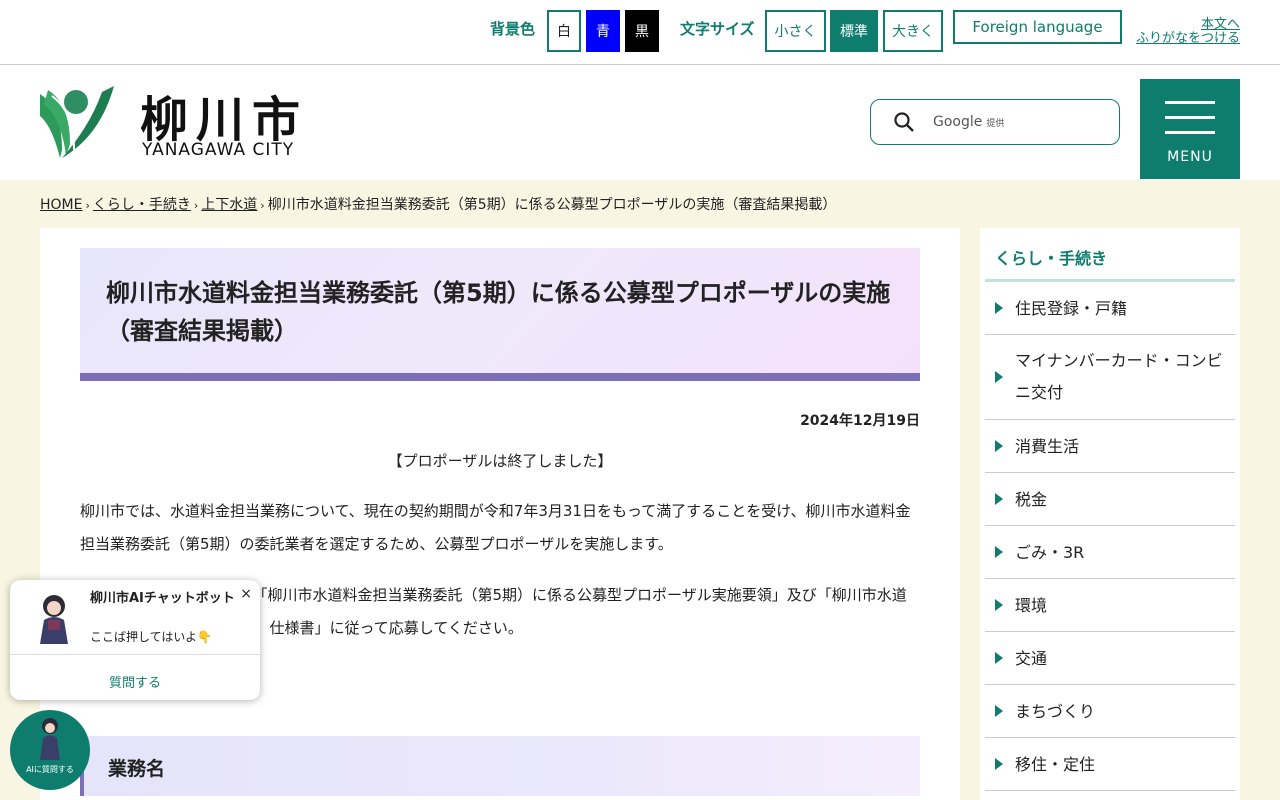  What do you see at coordinates (500, 461) in the screenshot?
I see `status-notice: 【プロポーザルは終了しました】` at bounding box center [500, 461].